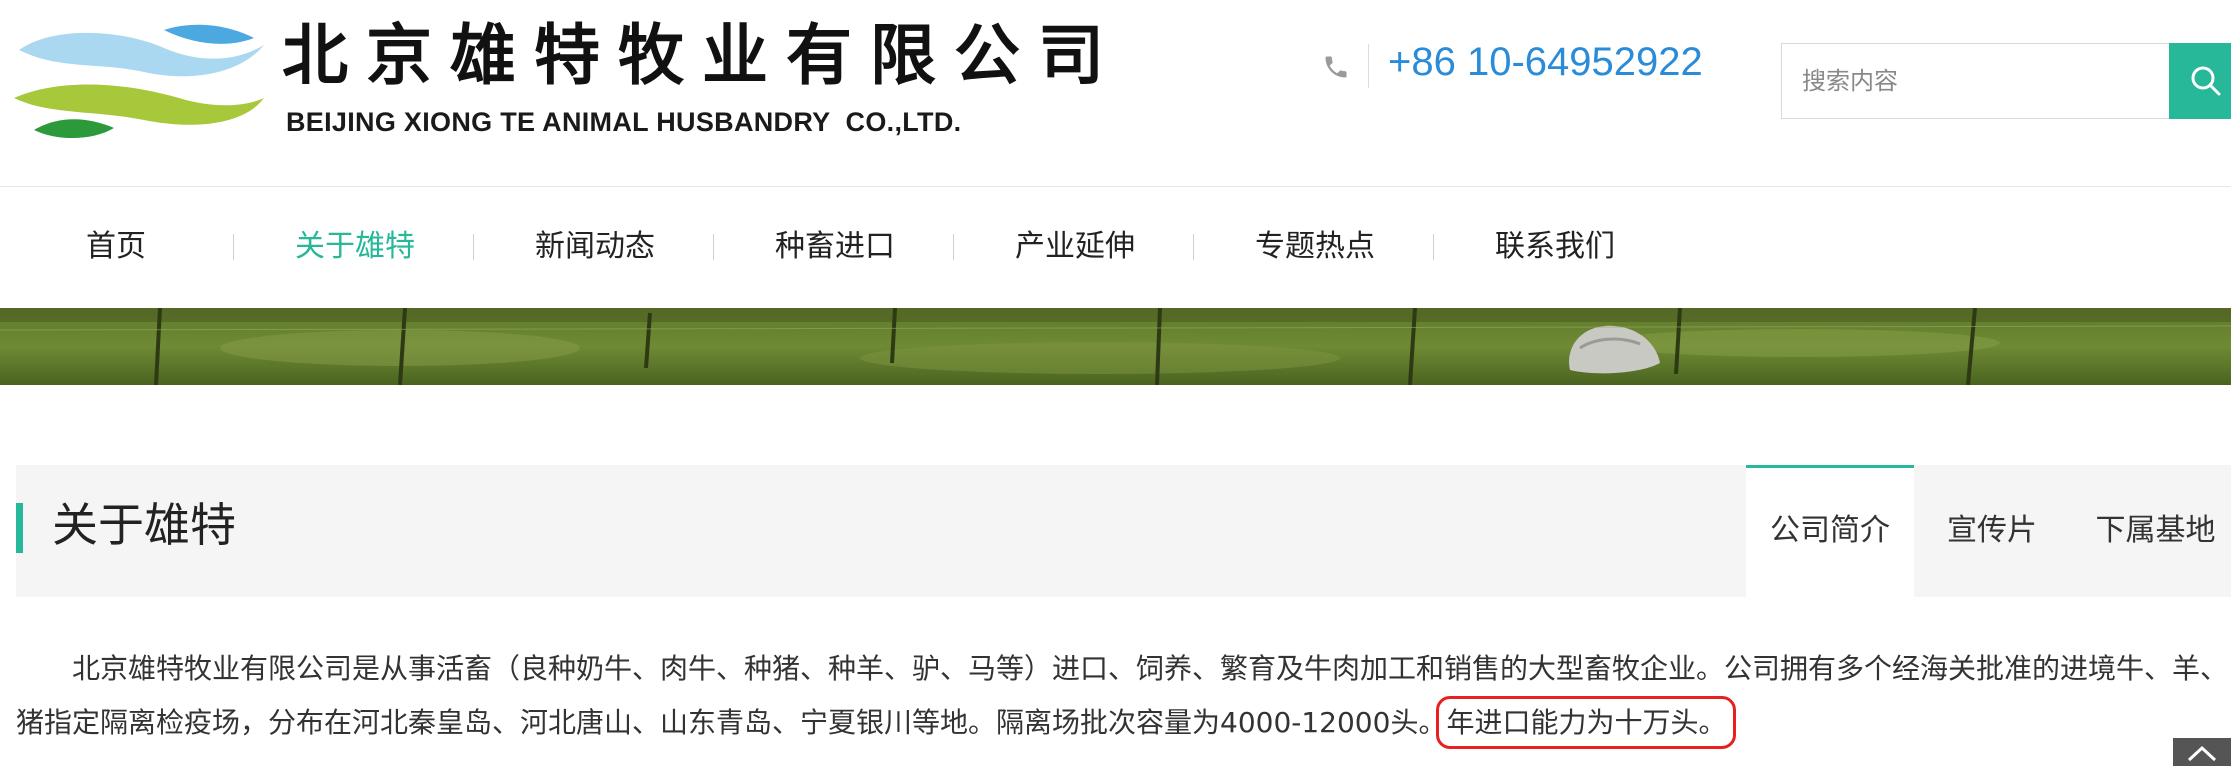 The width and height of the screenshot is (2231, 766). I want to click on section-accent-bar, so click(19, 528).